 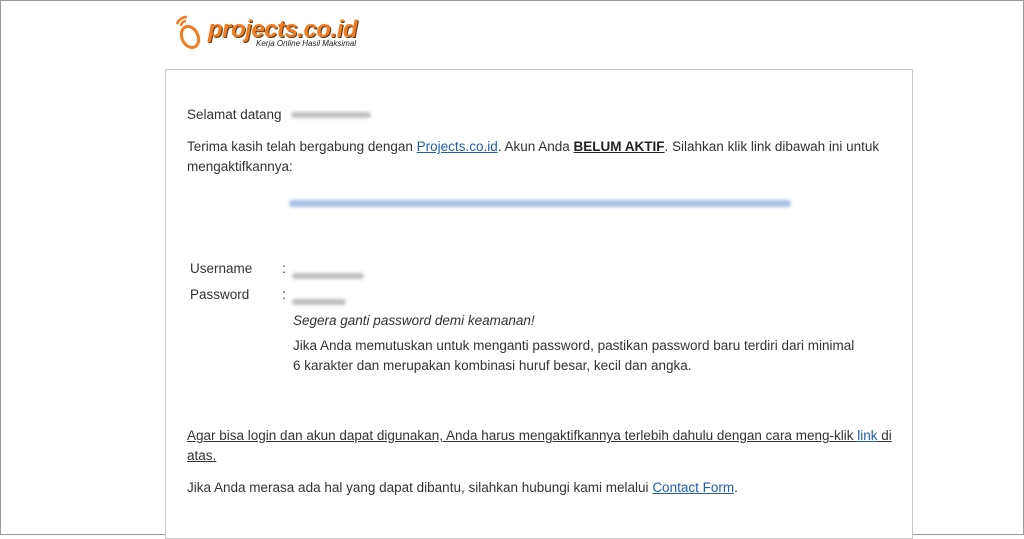 I want to click on redacted-username, so click(x=328, y=275).